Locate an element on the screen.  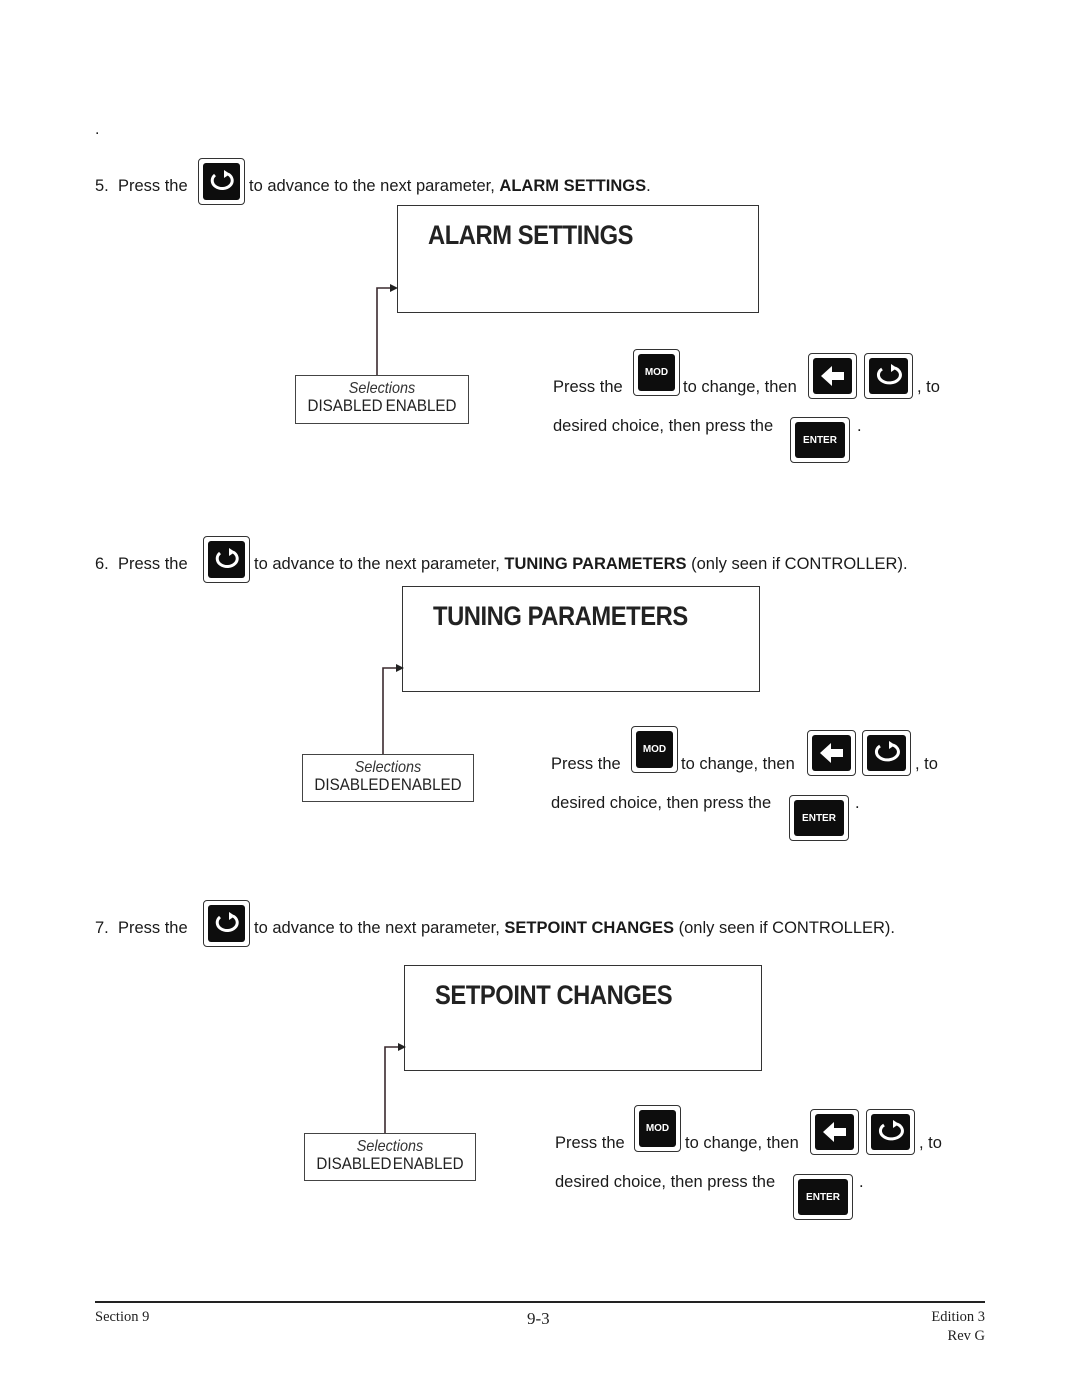
step-5-number-press: 5. Press the is located at coordinates (141, 186).